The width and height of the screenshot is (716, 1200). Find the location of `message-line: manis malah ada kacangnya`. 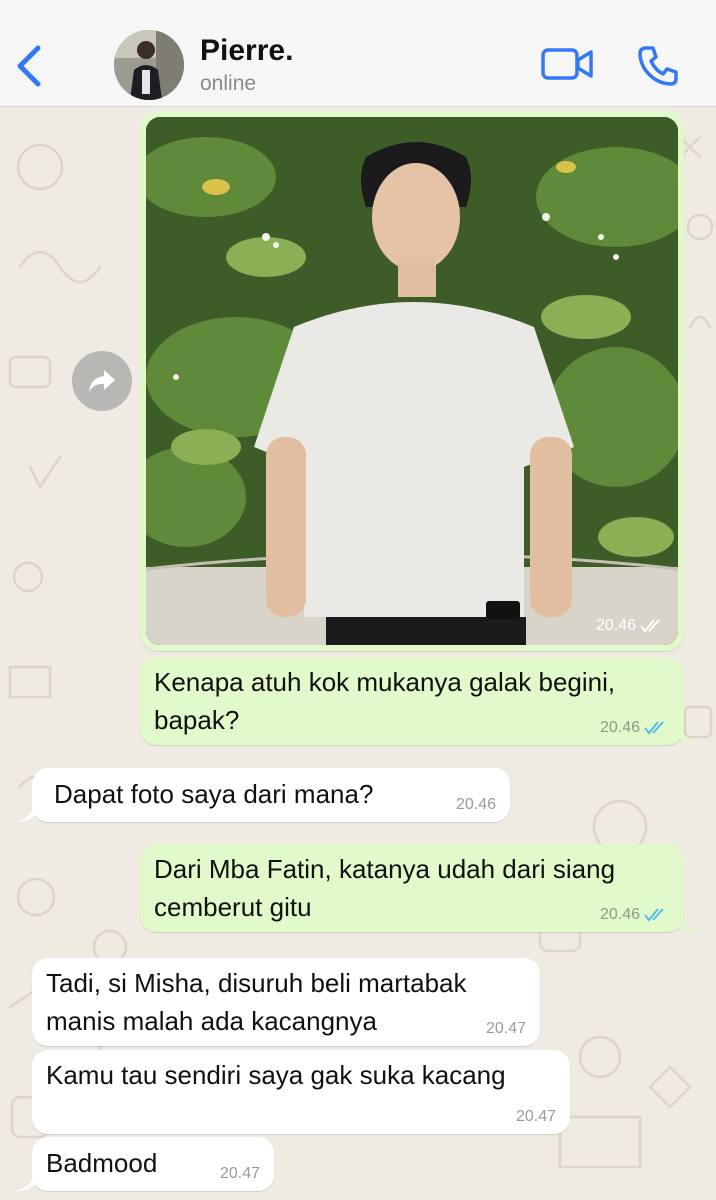

message-line: manis malah ada kacangnya is located at coordinates (211, 1021).